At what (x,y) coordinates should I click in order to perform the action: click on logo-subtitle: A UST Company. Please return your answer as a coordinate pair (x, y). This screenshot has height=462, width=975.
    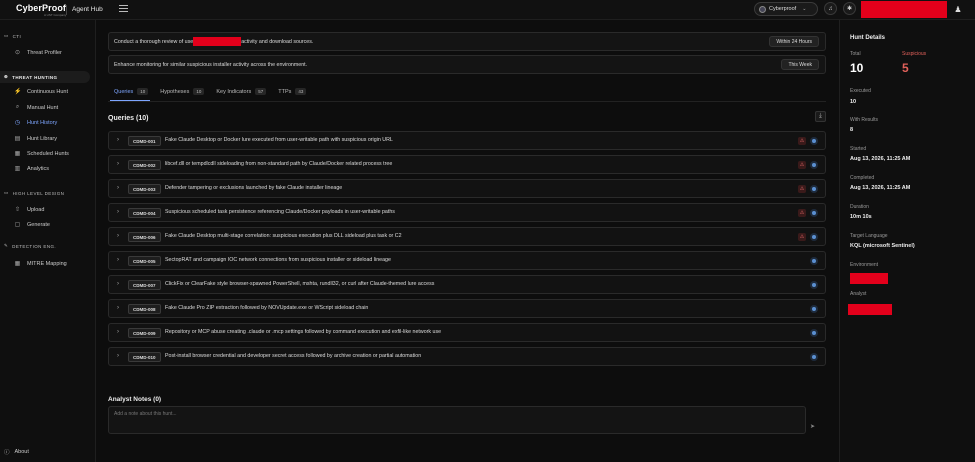
    Looking at the image, I should click on (55, 15).